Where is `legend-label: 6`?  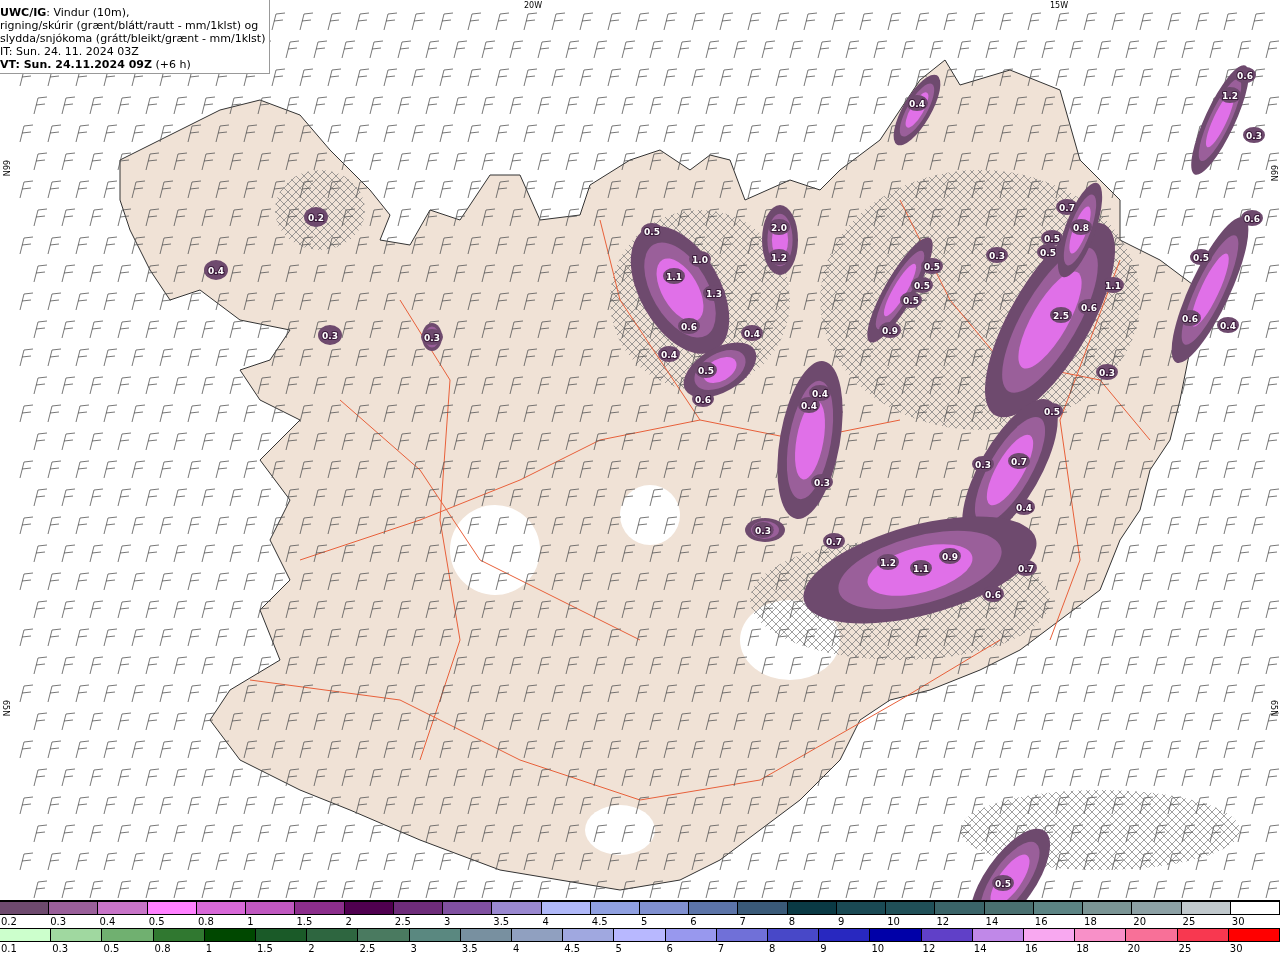 legend-label: 6 is located at coordinates (693, 921).